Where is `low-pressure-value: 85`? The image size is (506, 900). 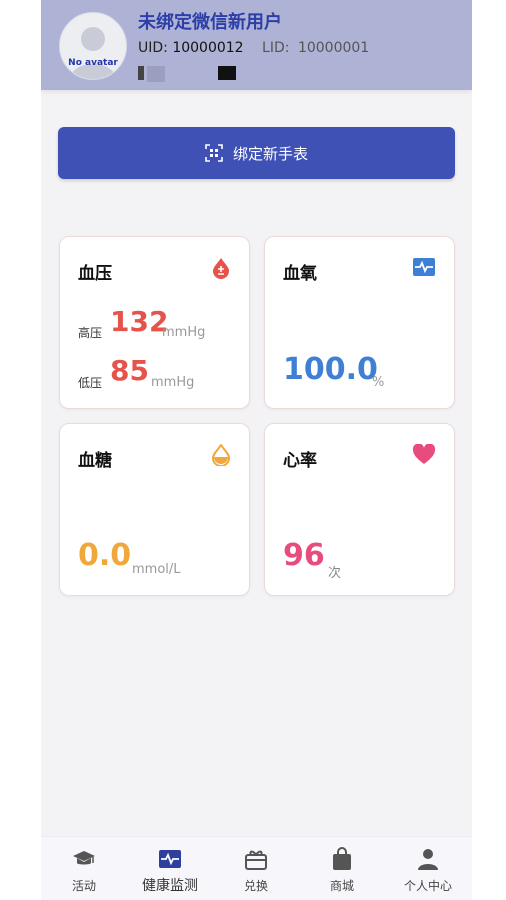 low-pressure-value: 85 is located at coordinates (129, 370).